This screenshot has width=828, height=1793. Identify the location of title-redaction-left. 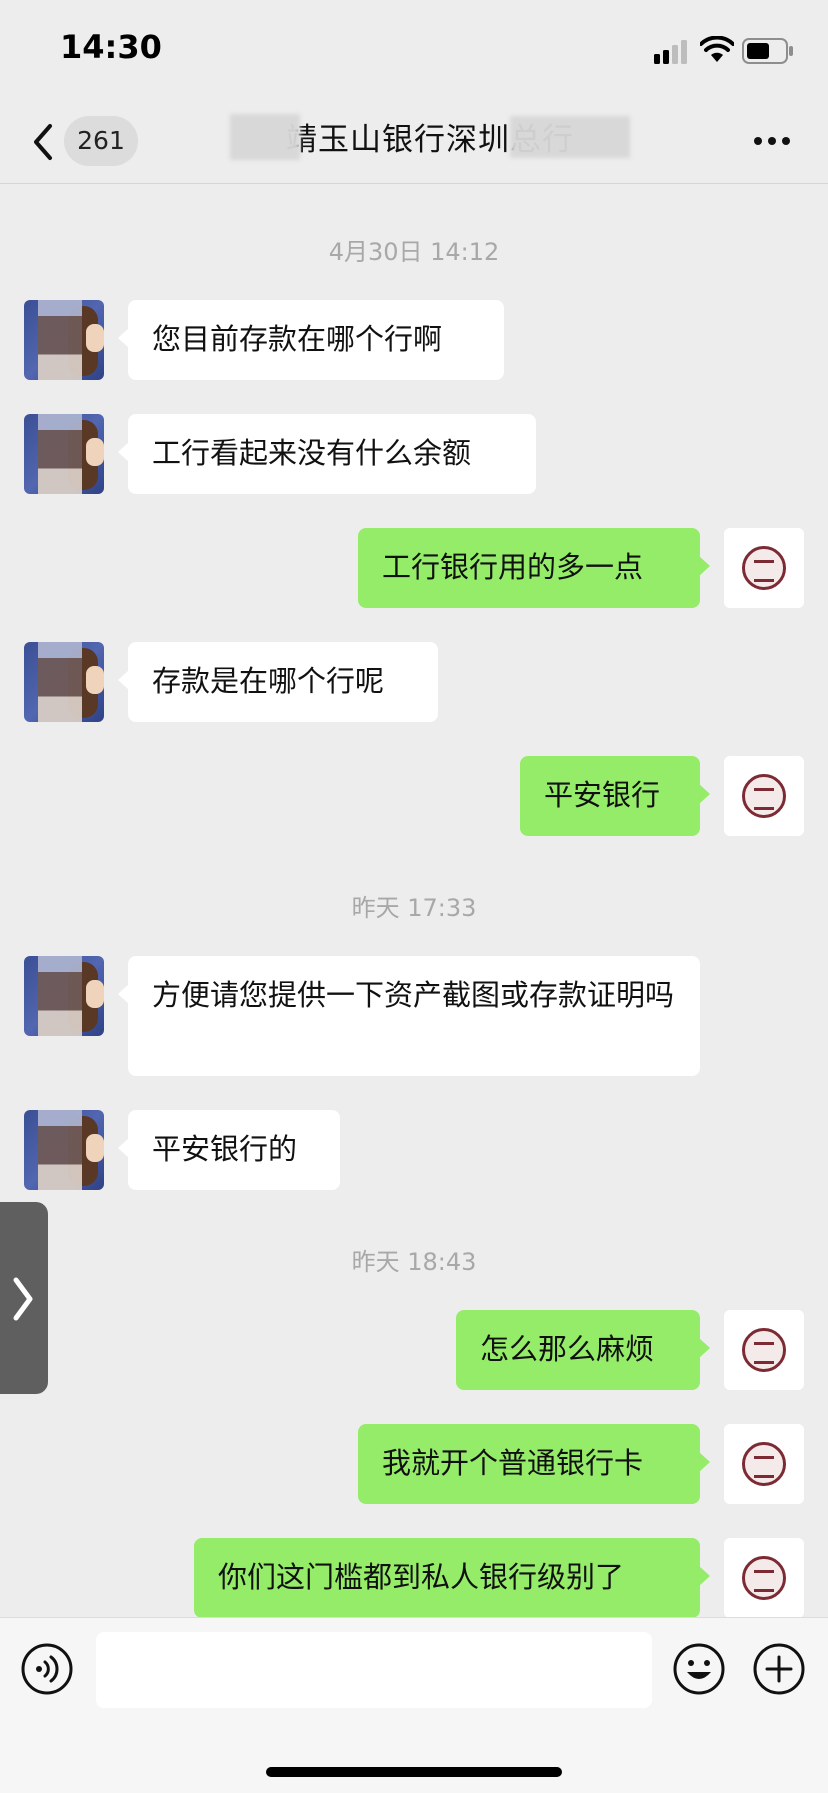
(265, 137).